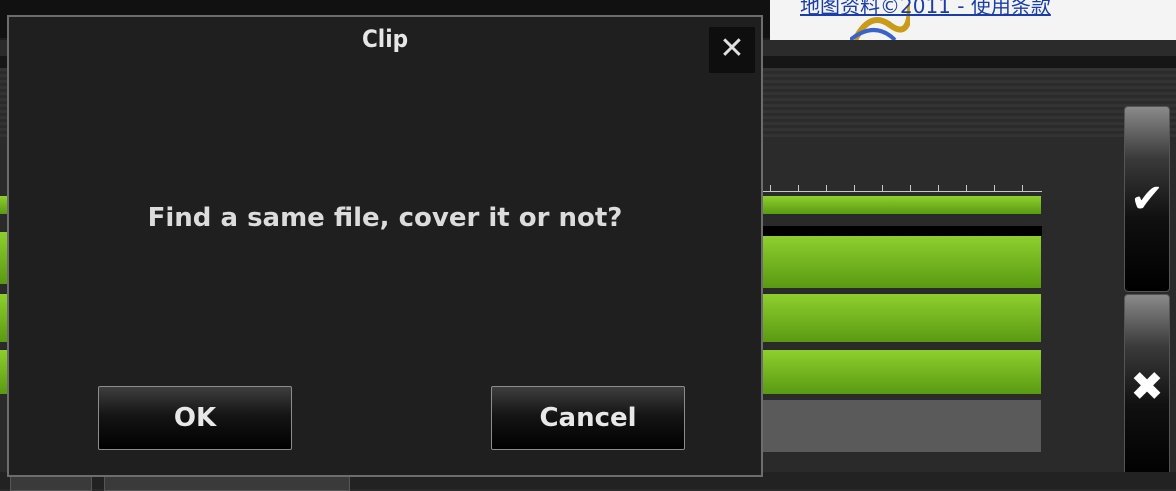  I want to click on close-button: ✕, so click(732, 50).